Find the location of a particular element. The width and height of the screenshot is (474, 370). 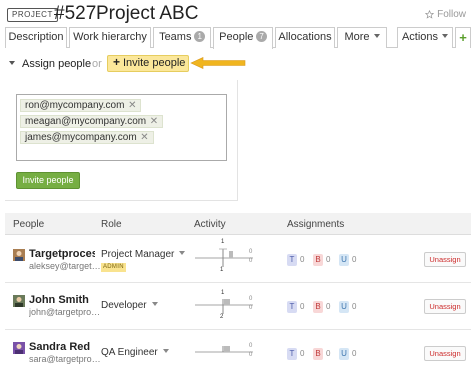

invite-submit-button: Invite people is located at coordinates (48, 180).